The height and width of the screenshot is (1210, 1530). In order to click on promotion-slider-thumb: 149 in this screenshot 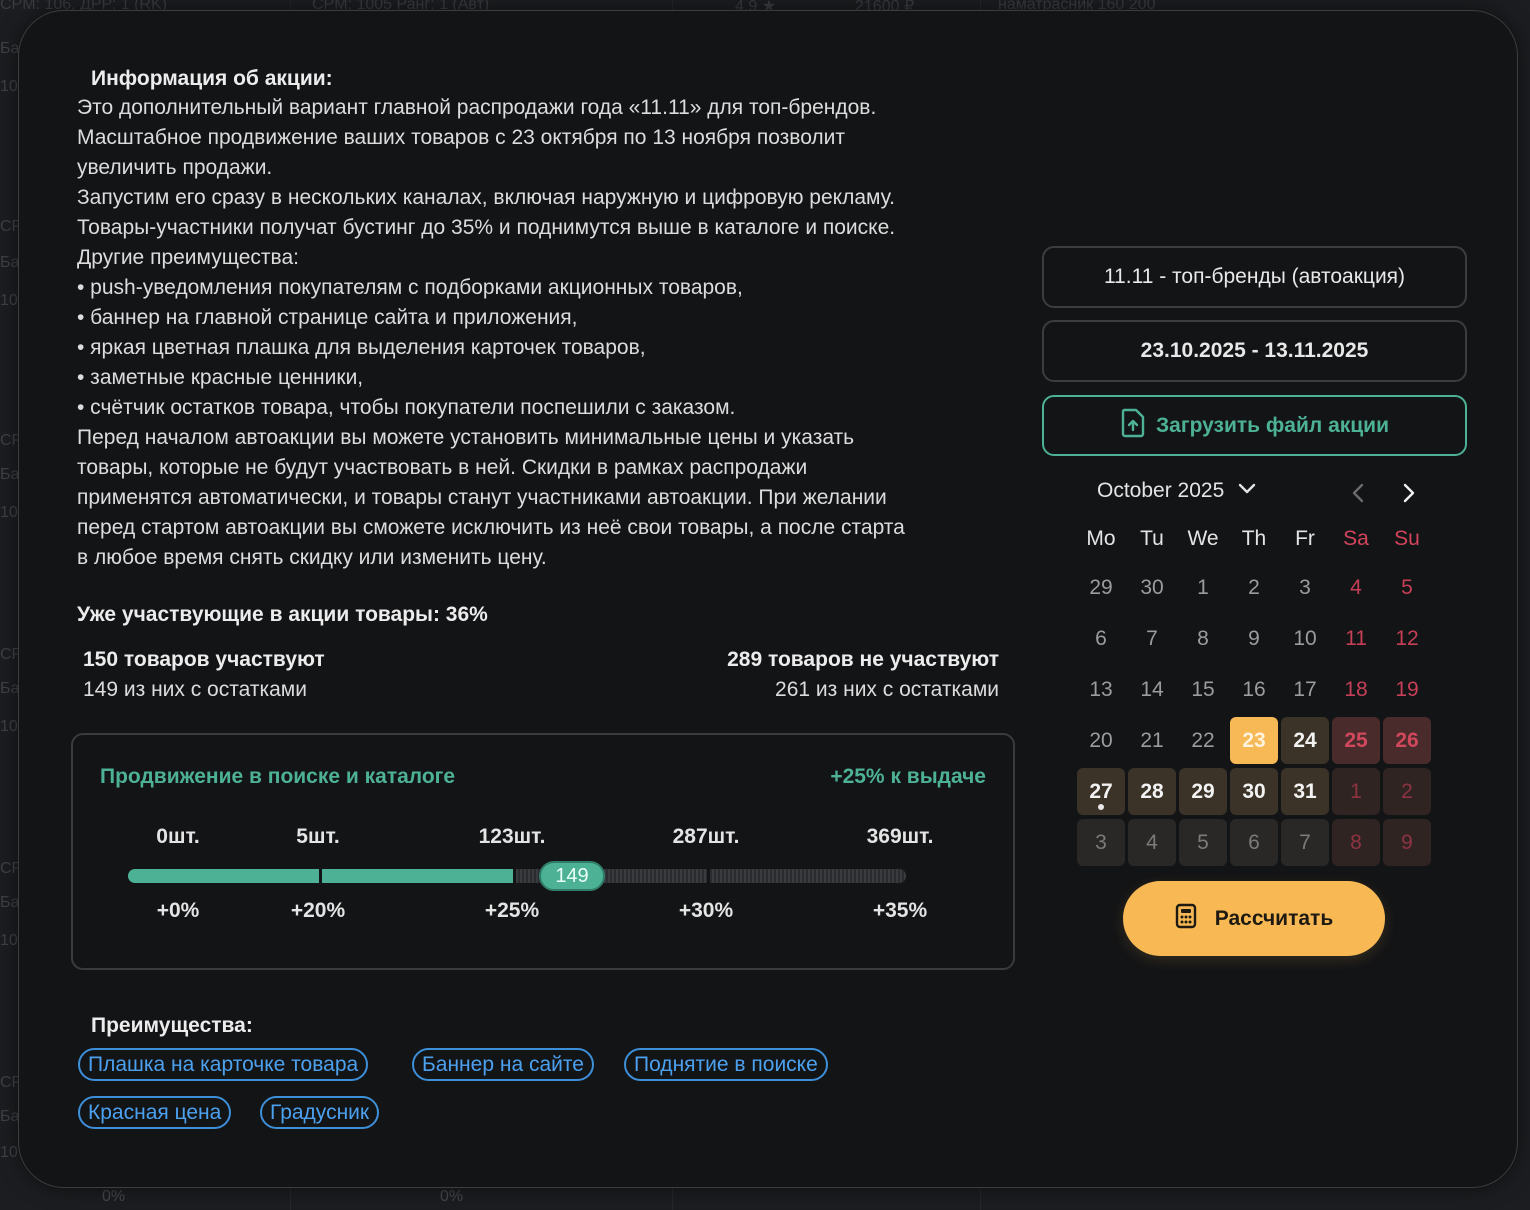, I will do `click(572, 876)`.